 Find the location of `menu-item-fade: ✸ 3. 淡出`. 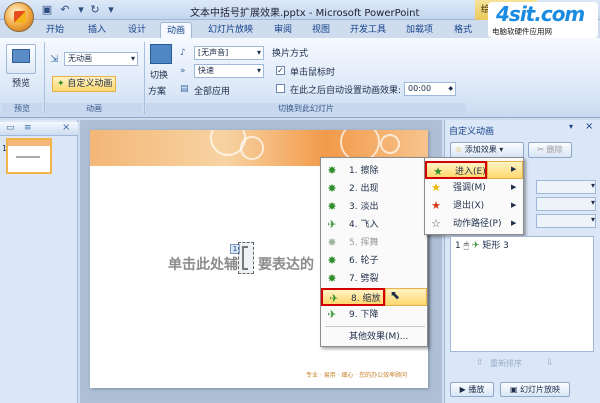

menu-item-fade: ✸ 3. 淡出 is located at coordinates (374, 207).